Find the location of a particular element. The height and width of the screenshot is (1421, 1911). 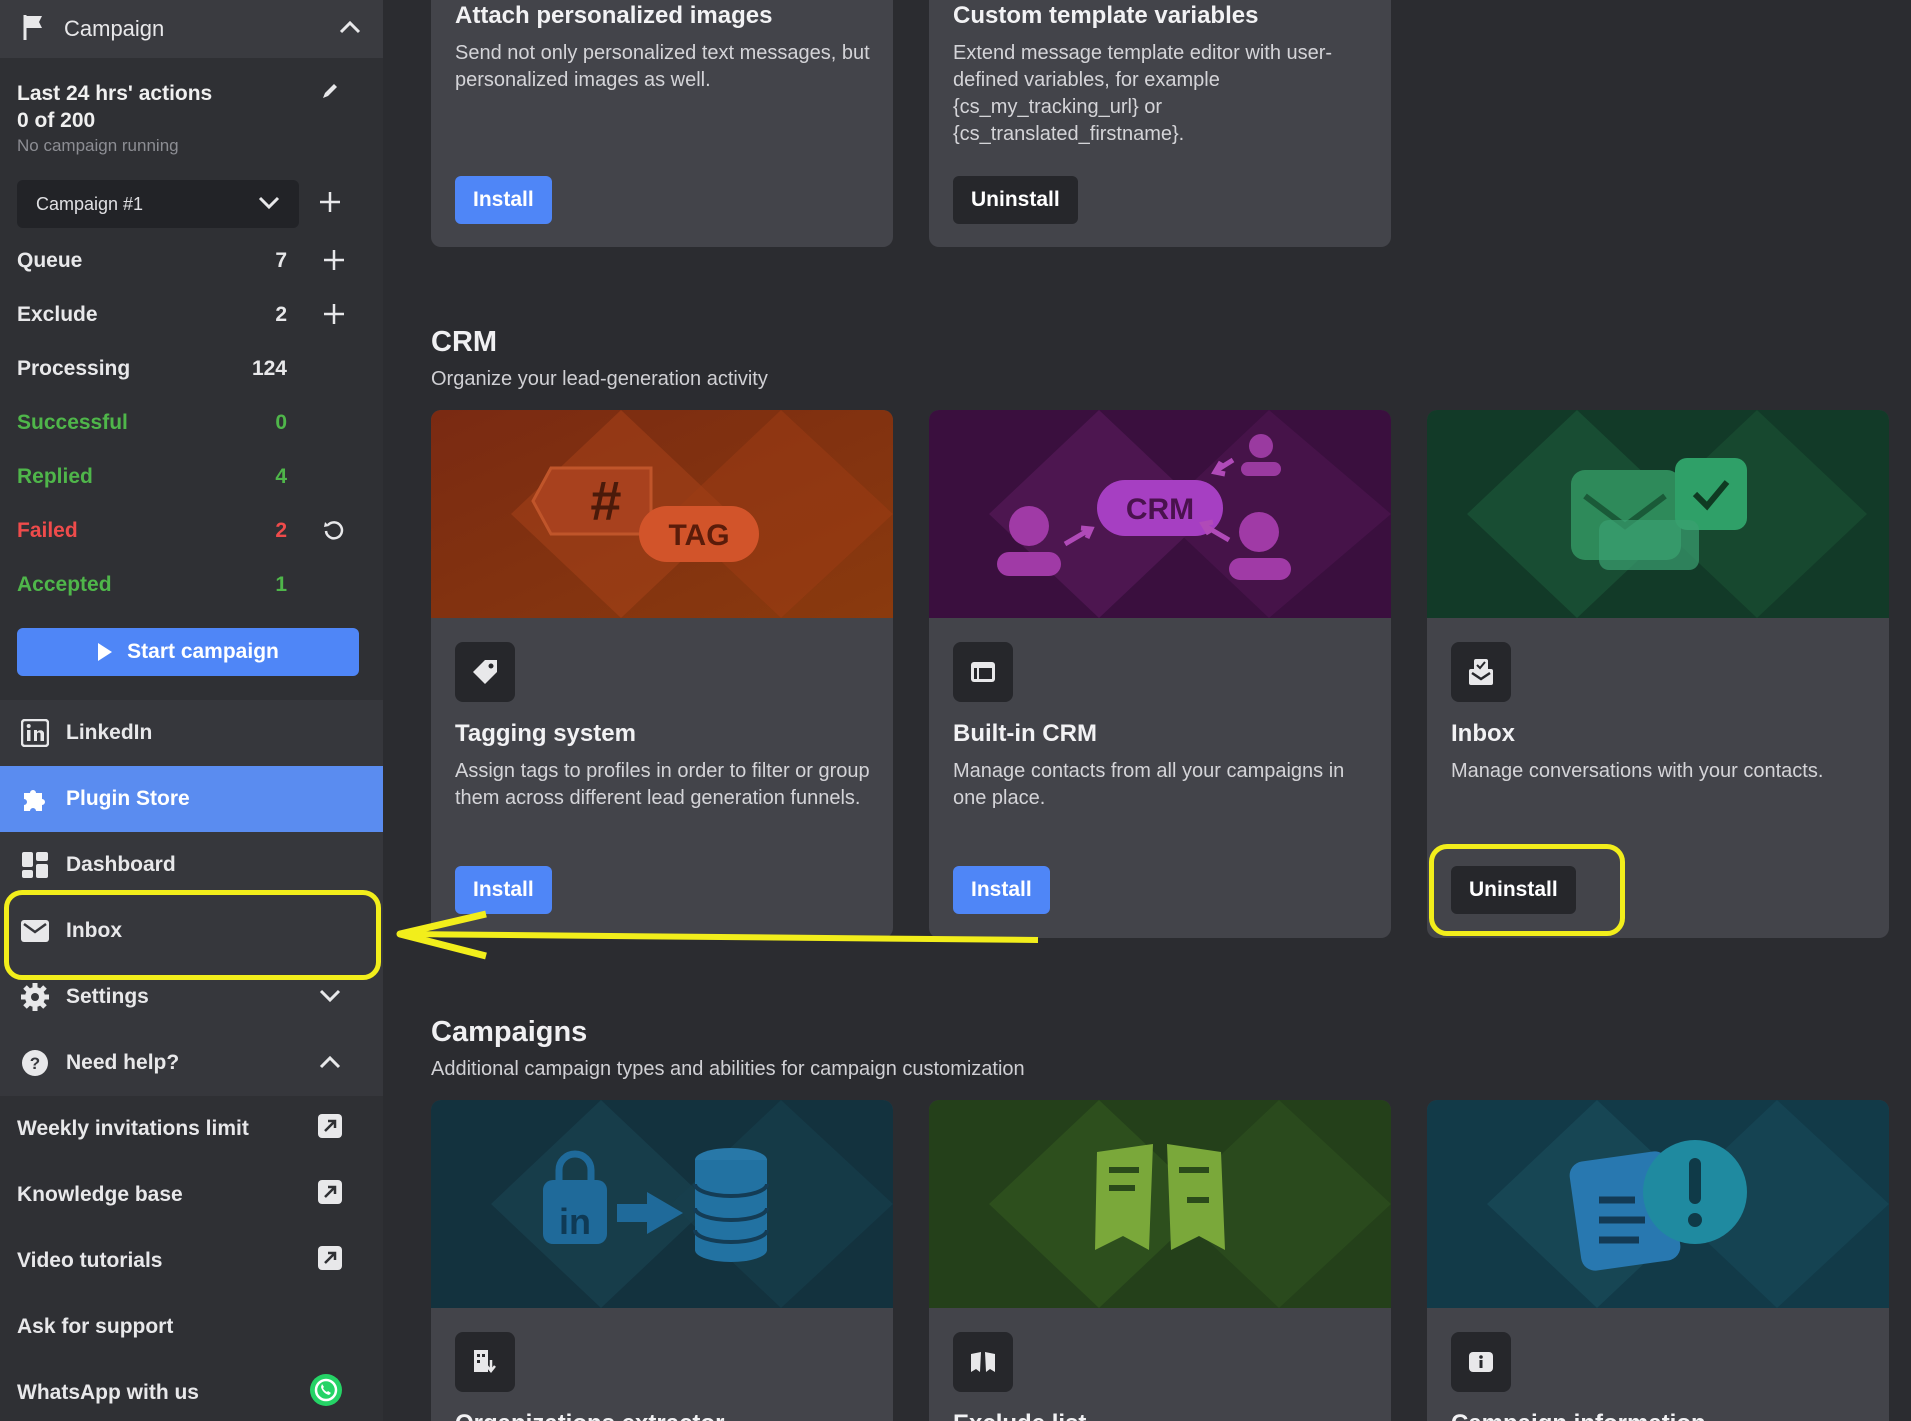

tag-banner-text: TAG is located at coordinates (698, 535).